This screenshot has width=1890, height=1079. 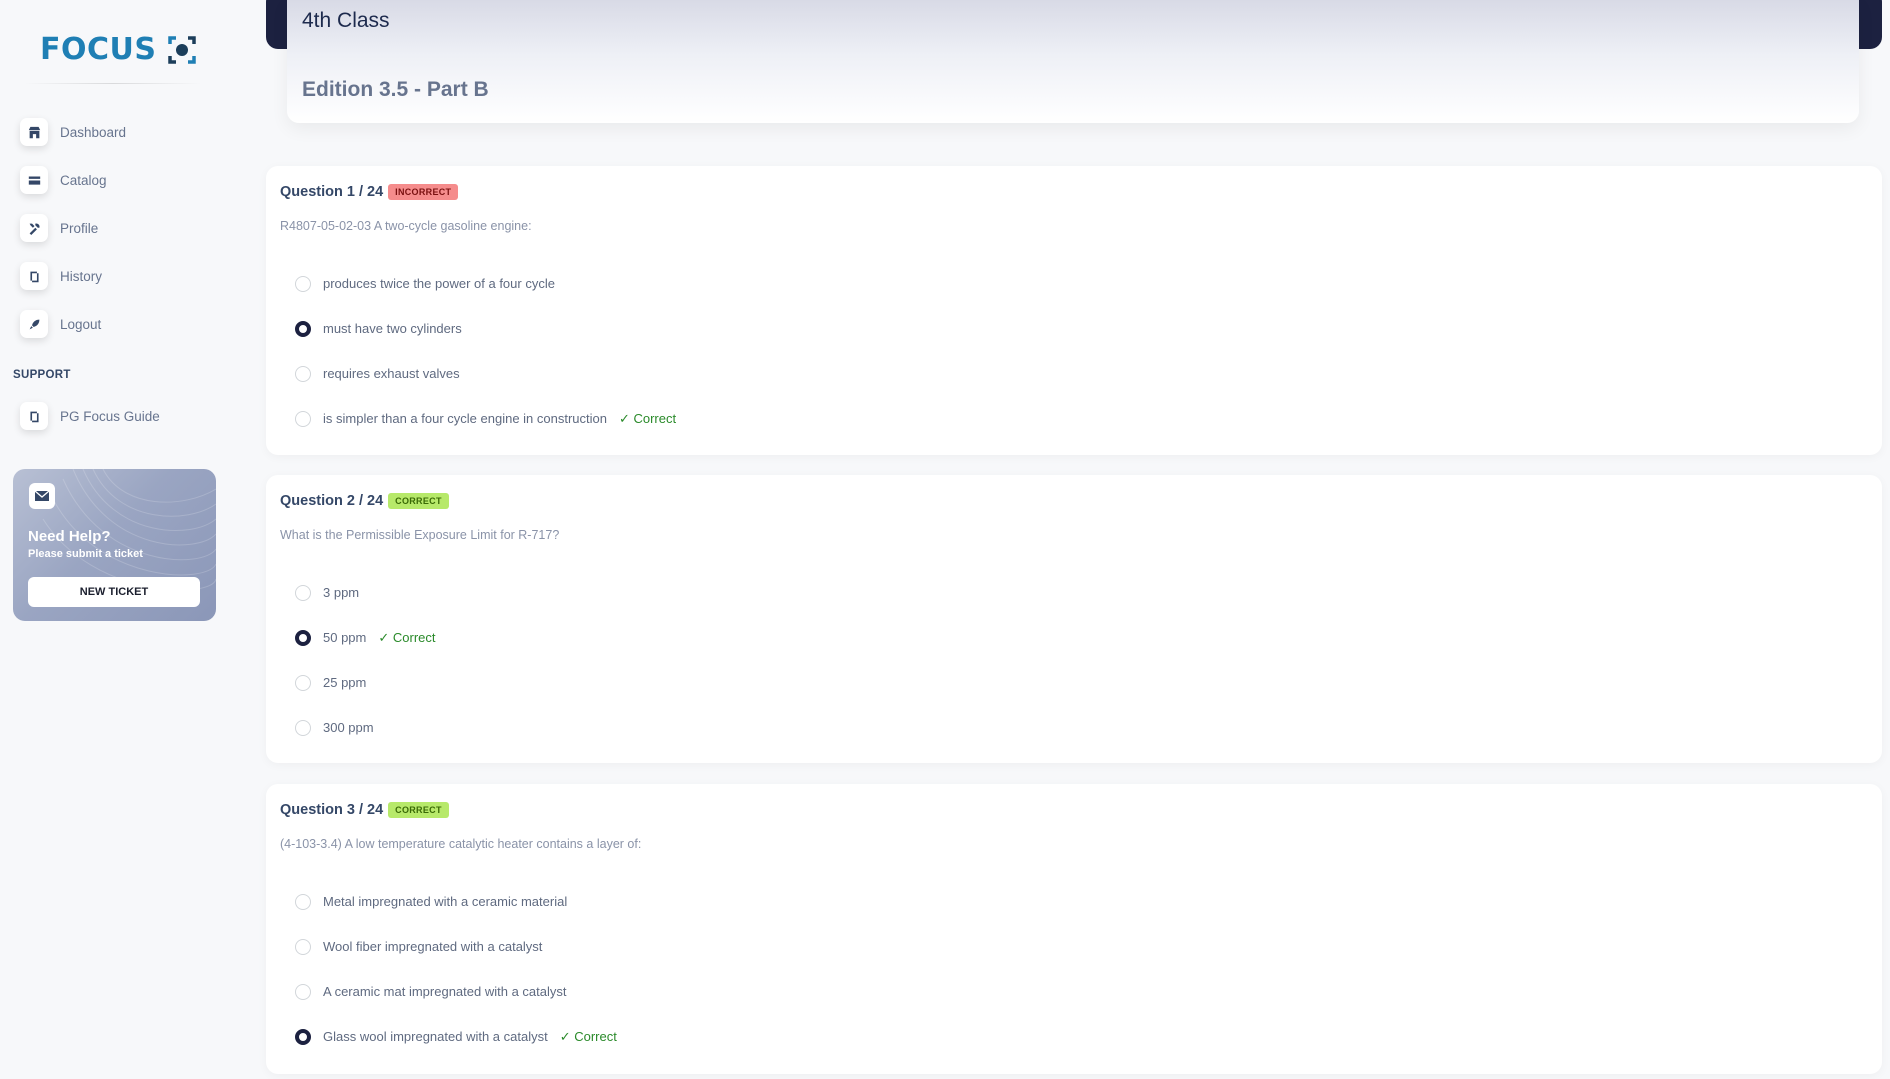 I want to click on page-subtitle: Edition 3.5 - Part B, so click(x=395, y=89).